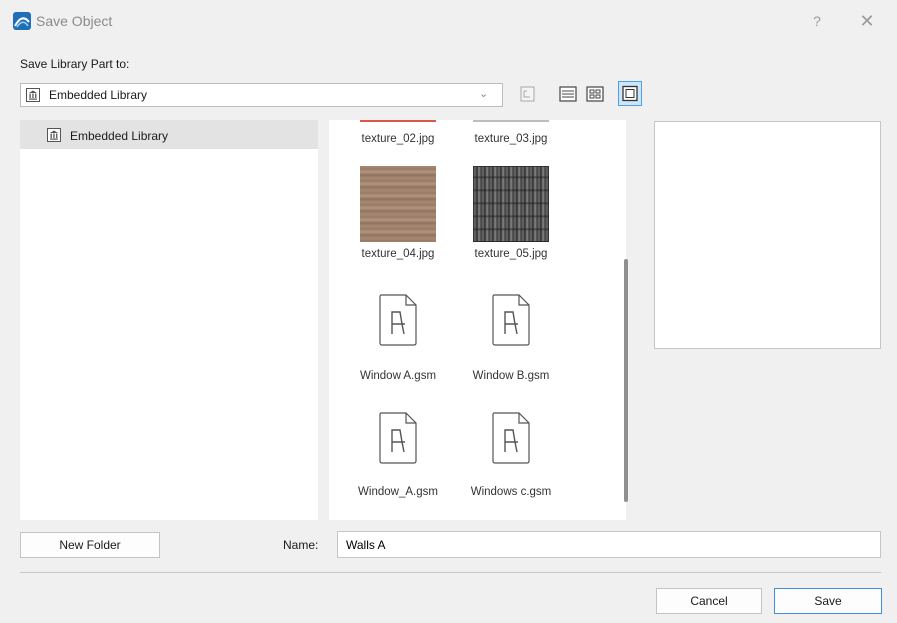 This screenshot has width=897, height=623. Describe the element at coordinates (75, 64) in the screenshot. I see `save-location-label: Save Library Part to:` at that location.